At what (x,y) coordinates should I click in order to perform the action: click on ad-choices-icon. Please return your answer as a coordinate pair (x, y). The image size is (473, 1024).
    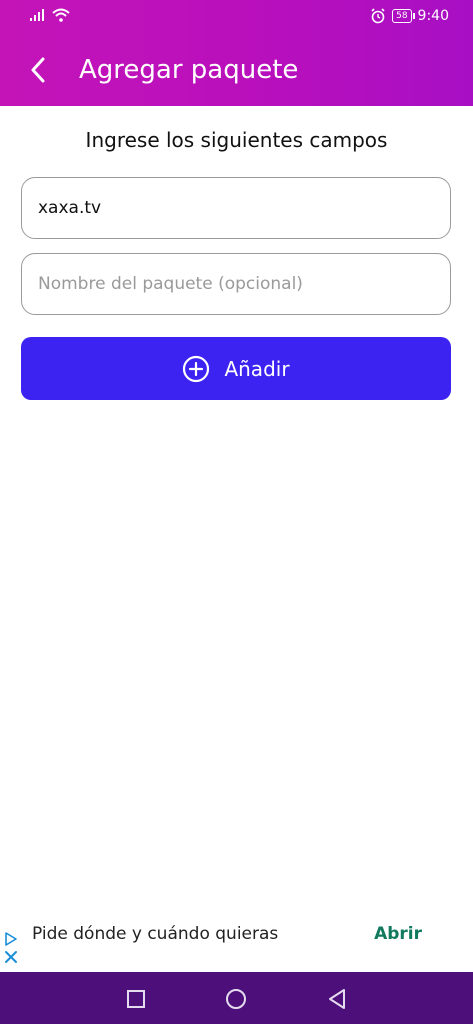
    Looking at the image, I should click on (11, 939).